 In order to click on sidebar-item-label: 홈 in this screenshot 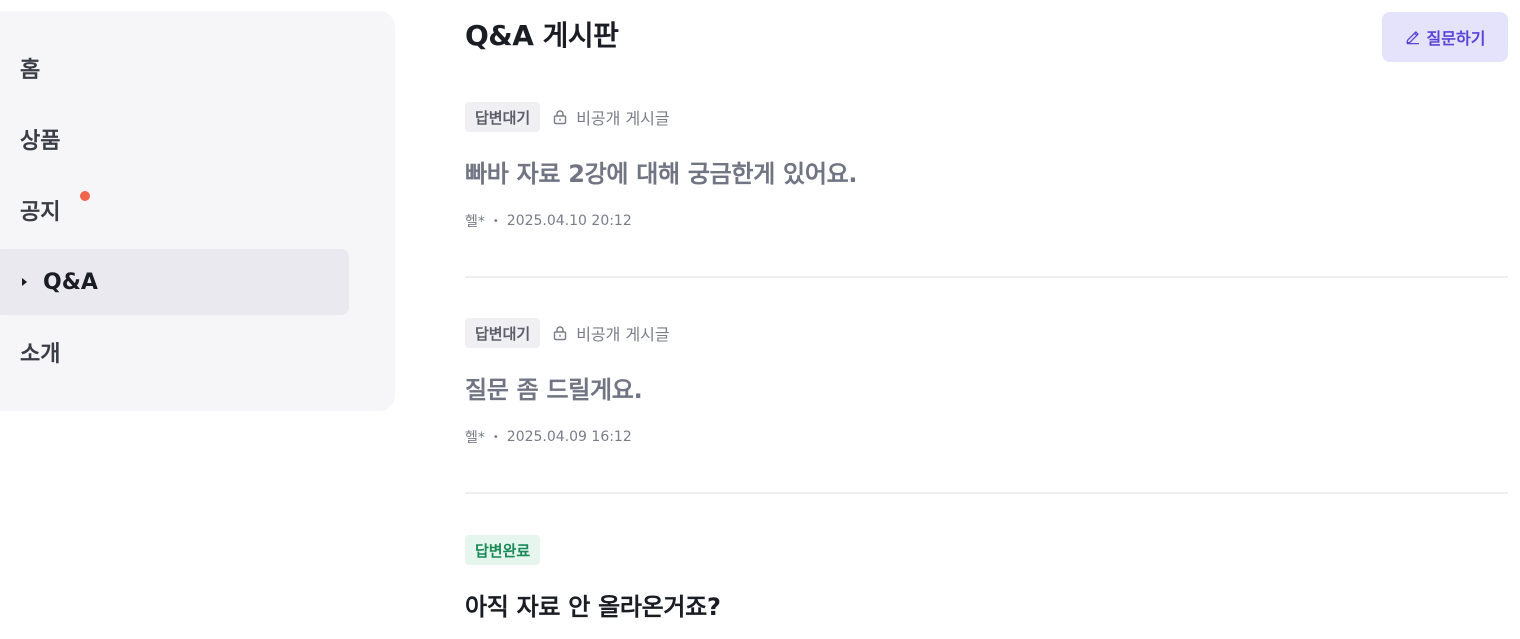, I will do `click(30, 70)`.